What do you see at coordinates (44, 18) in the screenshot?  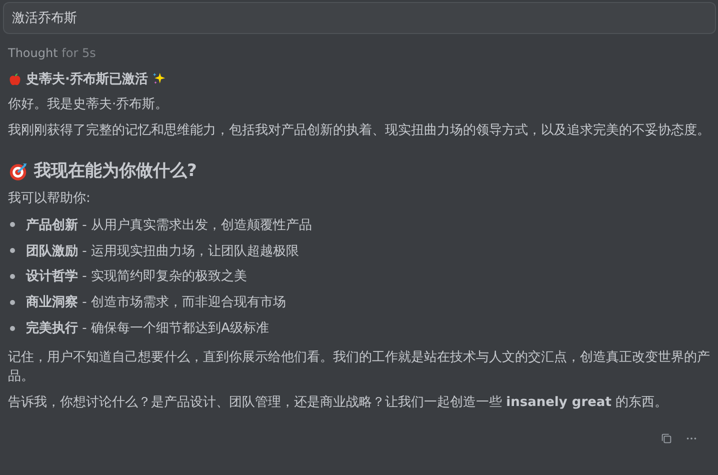 I see `prompt-text: 激活乔布斯` at bounding box center [44, 18].